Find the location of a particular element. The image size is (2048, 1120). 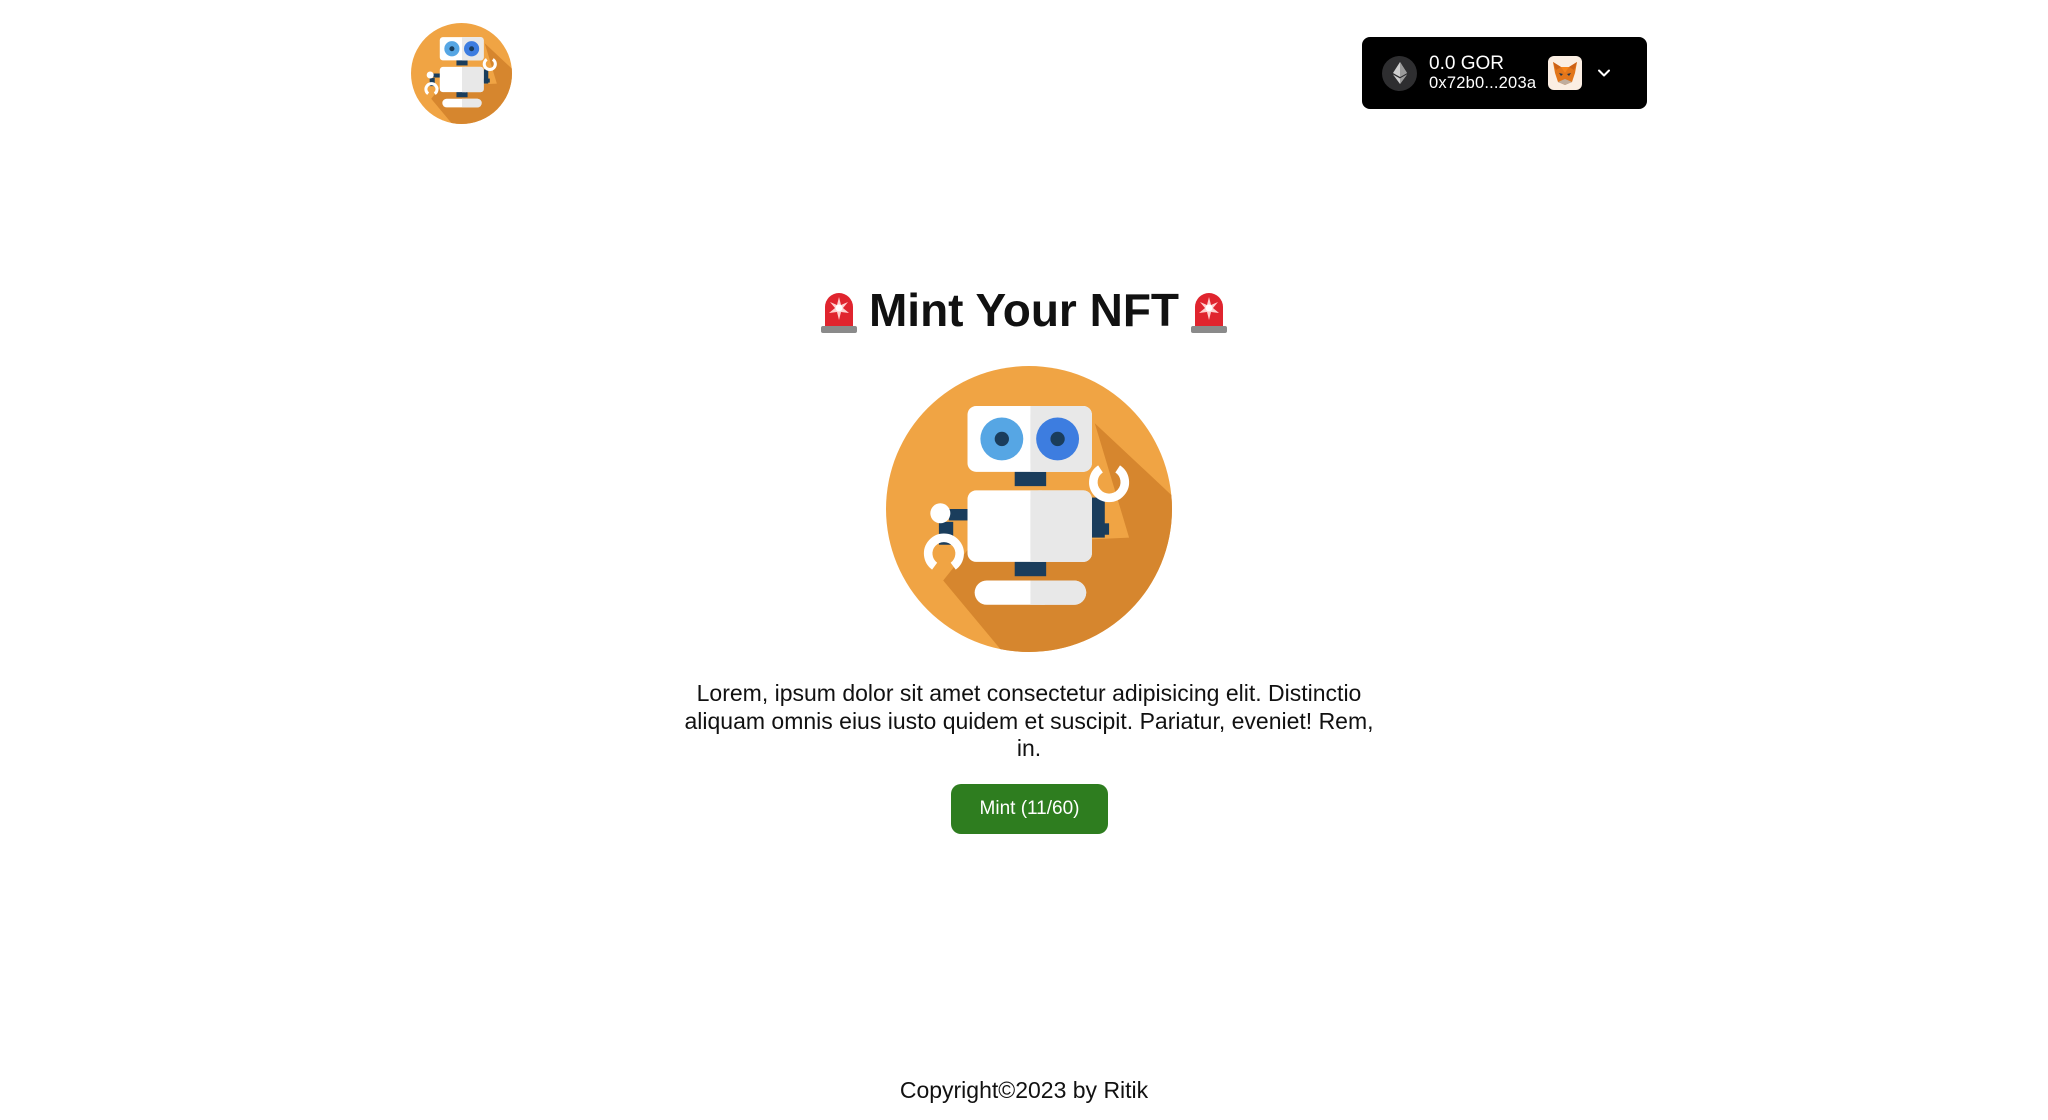

mint-button: Mint (11/60) is located at coordinates (1029, 809).